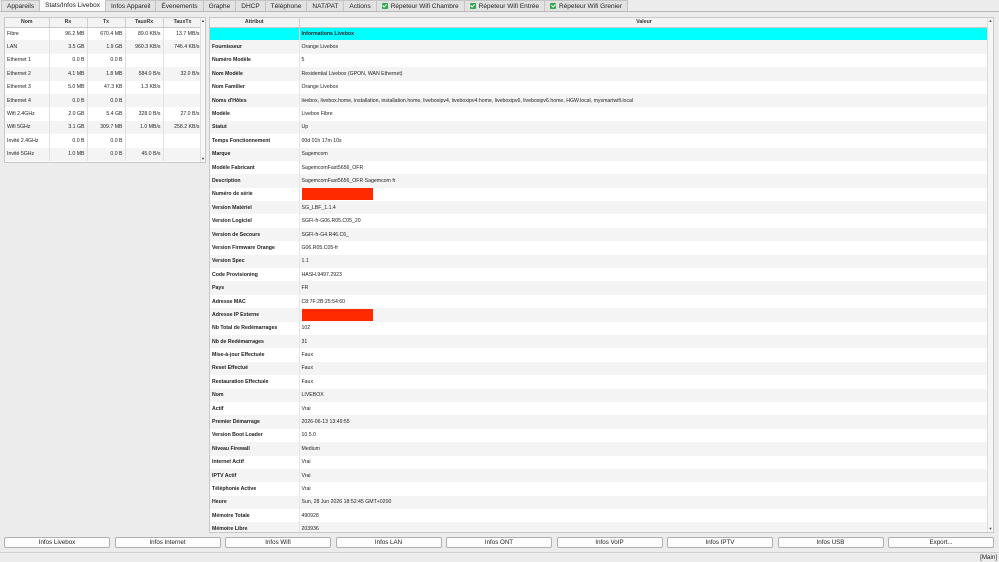 This screenshot has height=562, width=999. What do you see at coordinates (255, 368) in the screenshot?
I see `attribute-cell: Reset Effectué` at bounding box center [255, 368].